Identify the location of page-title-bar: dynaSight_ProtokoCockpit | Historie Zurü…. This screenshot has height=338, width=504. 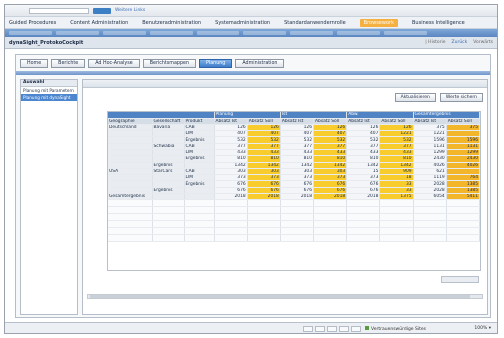
(251, 43).